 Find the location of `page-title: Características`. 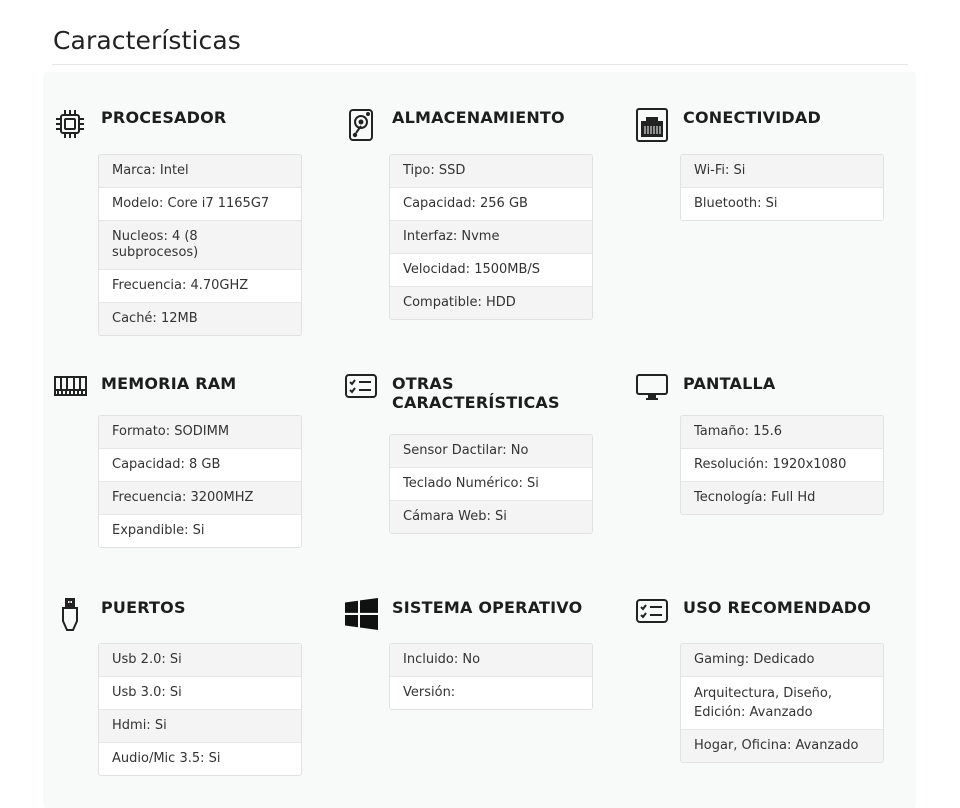

page-title: Características is located at coordinates (147, 40).